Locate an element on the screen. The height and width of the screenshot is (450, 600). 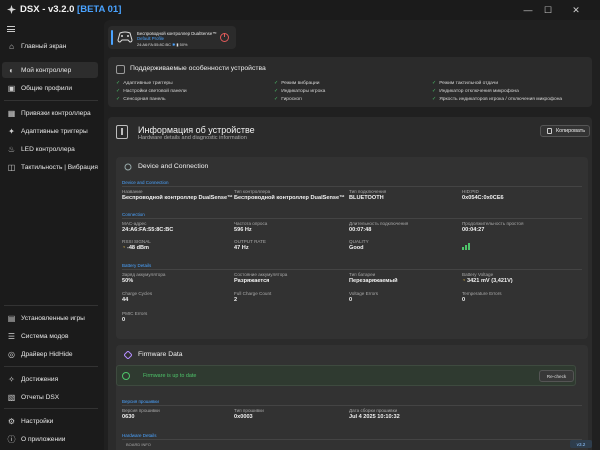
field-value: 00:07:48 is located at coordinates (360, 230).